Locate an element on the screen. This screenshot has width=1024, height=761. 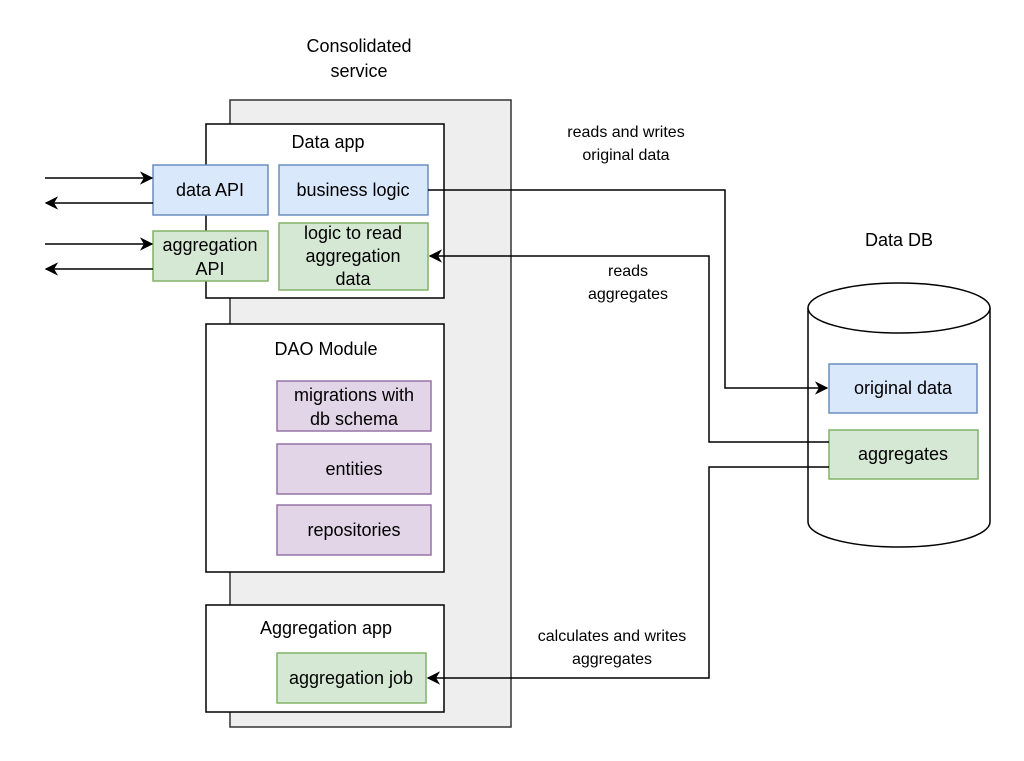
edge-label-calc-line1: calculates and writes is located at coordinates (612, 636).